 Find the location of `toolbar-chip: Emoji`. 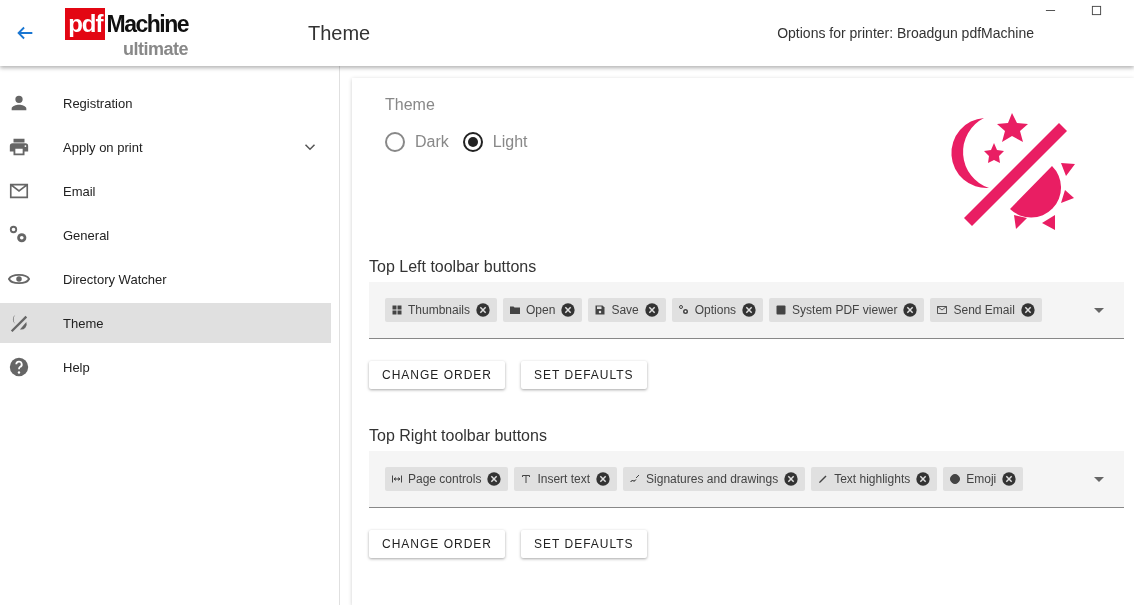

toolbar-chip: Emoji is located at coordinates (983, 479).